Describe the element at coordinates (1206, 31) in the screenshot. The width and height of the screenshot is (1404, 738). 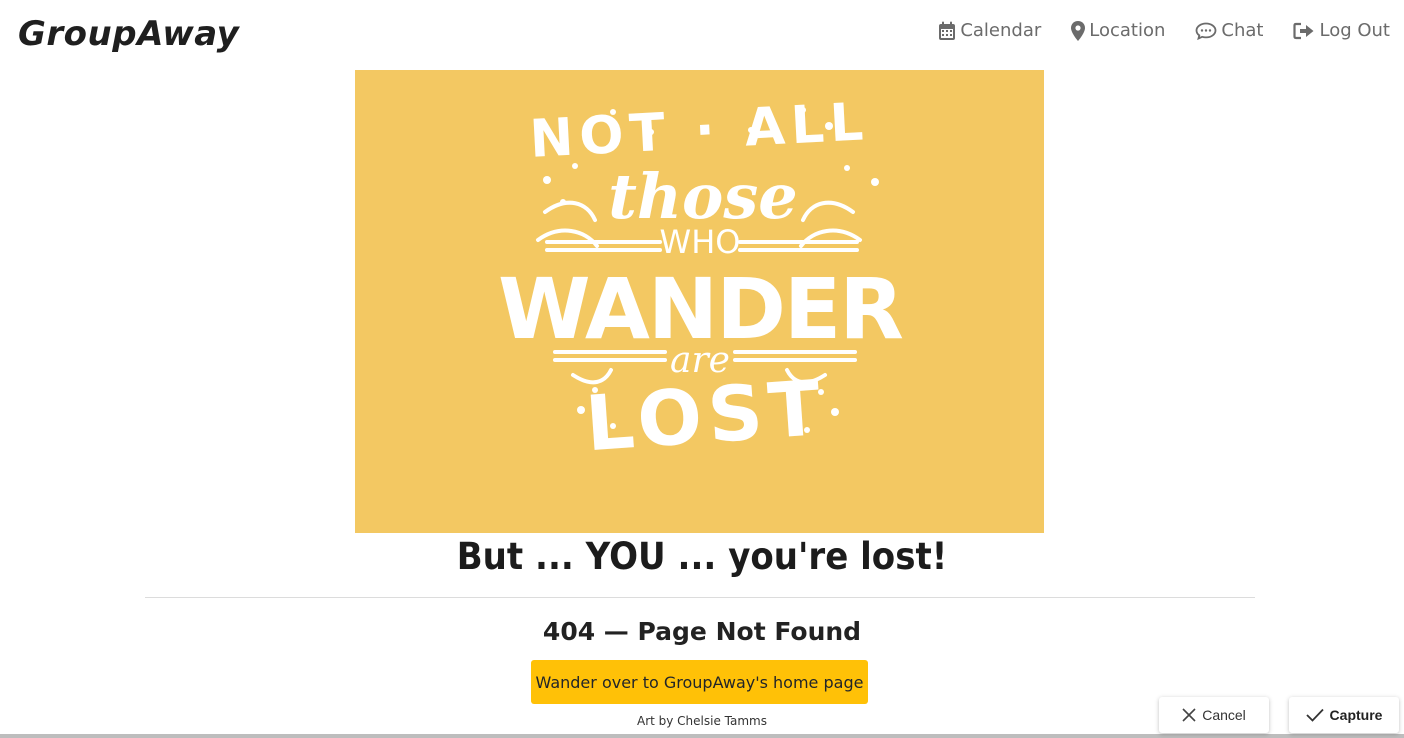
I see `chat-bubble-icon` at that location.